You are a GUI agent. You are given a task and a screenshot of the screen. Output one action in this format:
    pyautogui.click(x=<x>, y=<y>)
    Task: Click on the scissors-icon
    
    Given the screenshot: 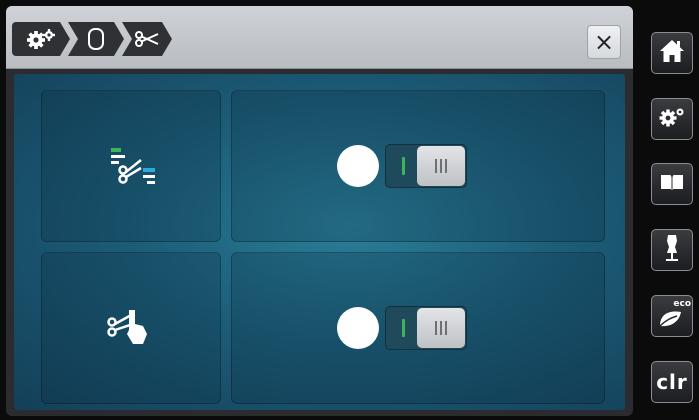 What is the action you would take?
    pyautogui.click(x=147, y=39)
    